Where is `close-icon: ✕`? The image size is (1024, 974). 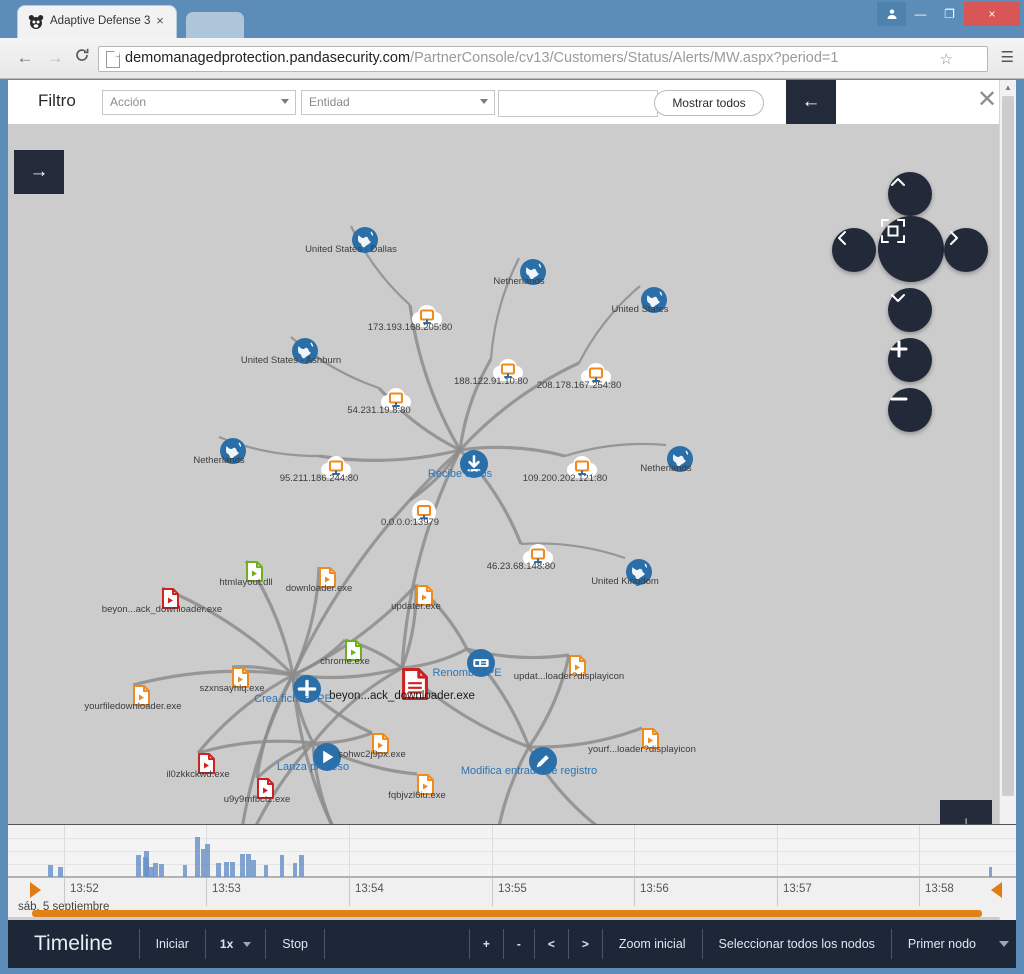 close-icon: ✕ is located at coordinates (987, 100).